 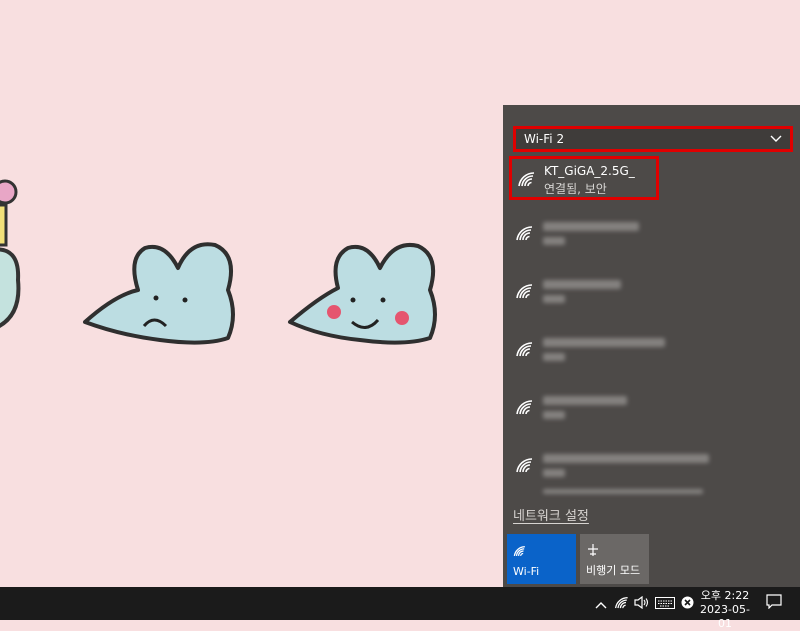 I want to click on taskbar-clock: 오후 2:22 2023-05-01, so click(x=725, y=610).